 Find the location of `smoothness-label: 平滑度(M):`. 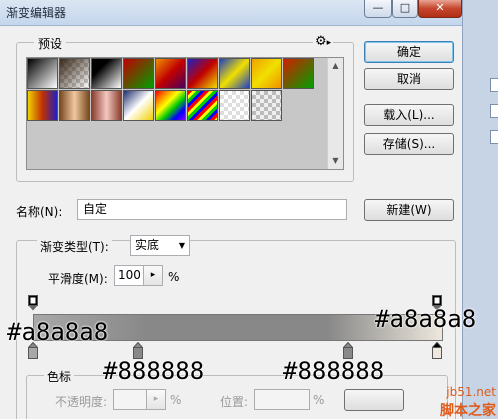

smoothness-label: 平滑度(M): is located at coordinates (78, 279).